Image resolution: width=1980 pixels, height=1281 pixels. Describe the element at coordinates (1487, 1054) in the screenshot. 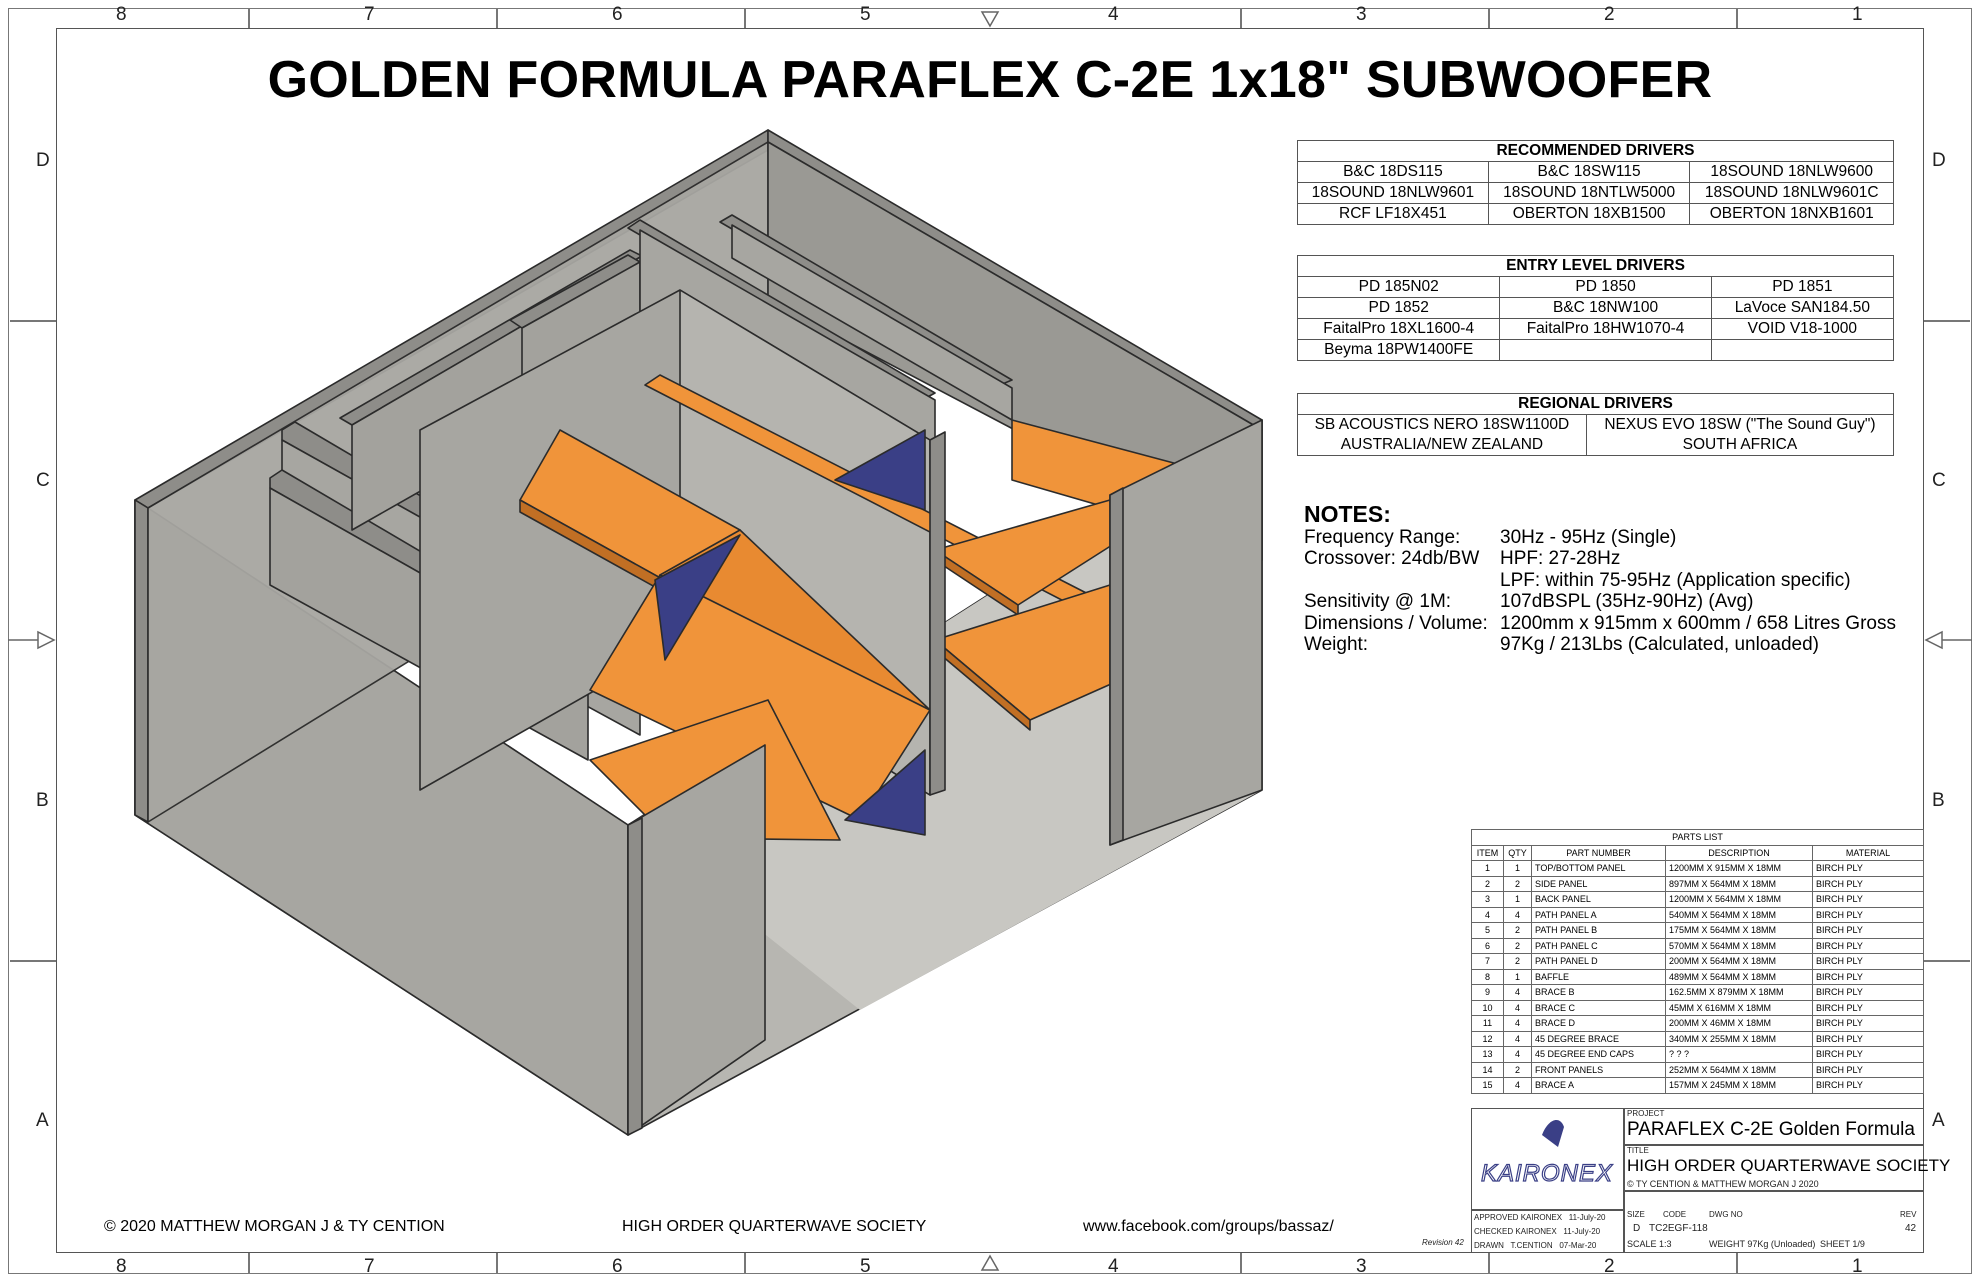

I see `parts-cell: 13` at that location.